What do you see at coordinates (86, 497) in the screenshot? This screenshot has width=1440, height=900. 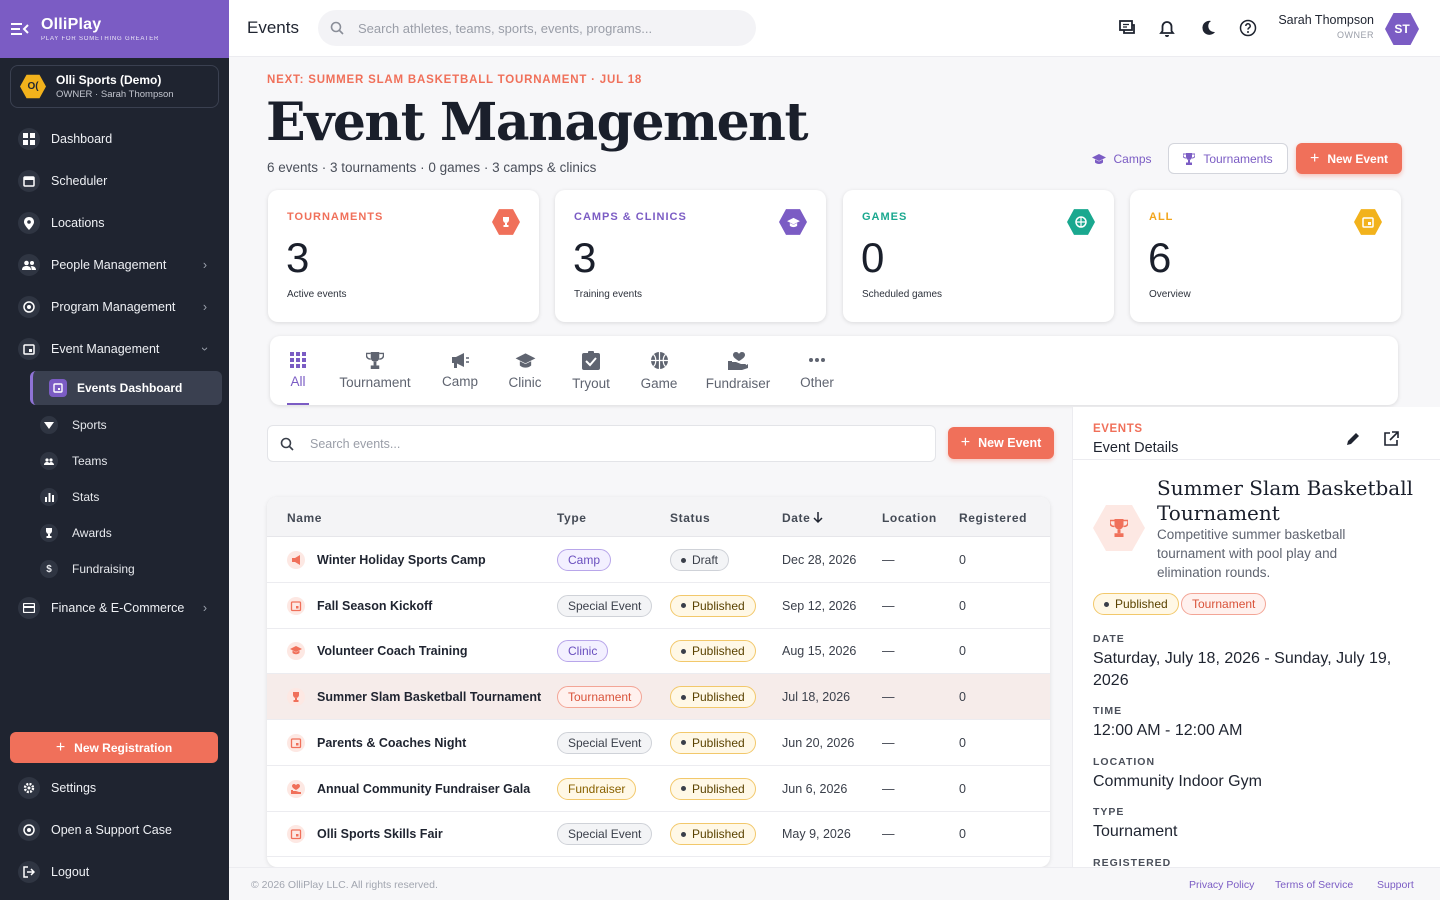 I see `sidebar-item-label: Stats` at bounding box center [86, 497].